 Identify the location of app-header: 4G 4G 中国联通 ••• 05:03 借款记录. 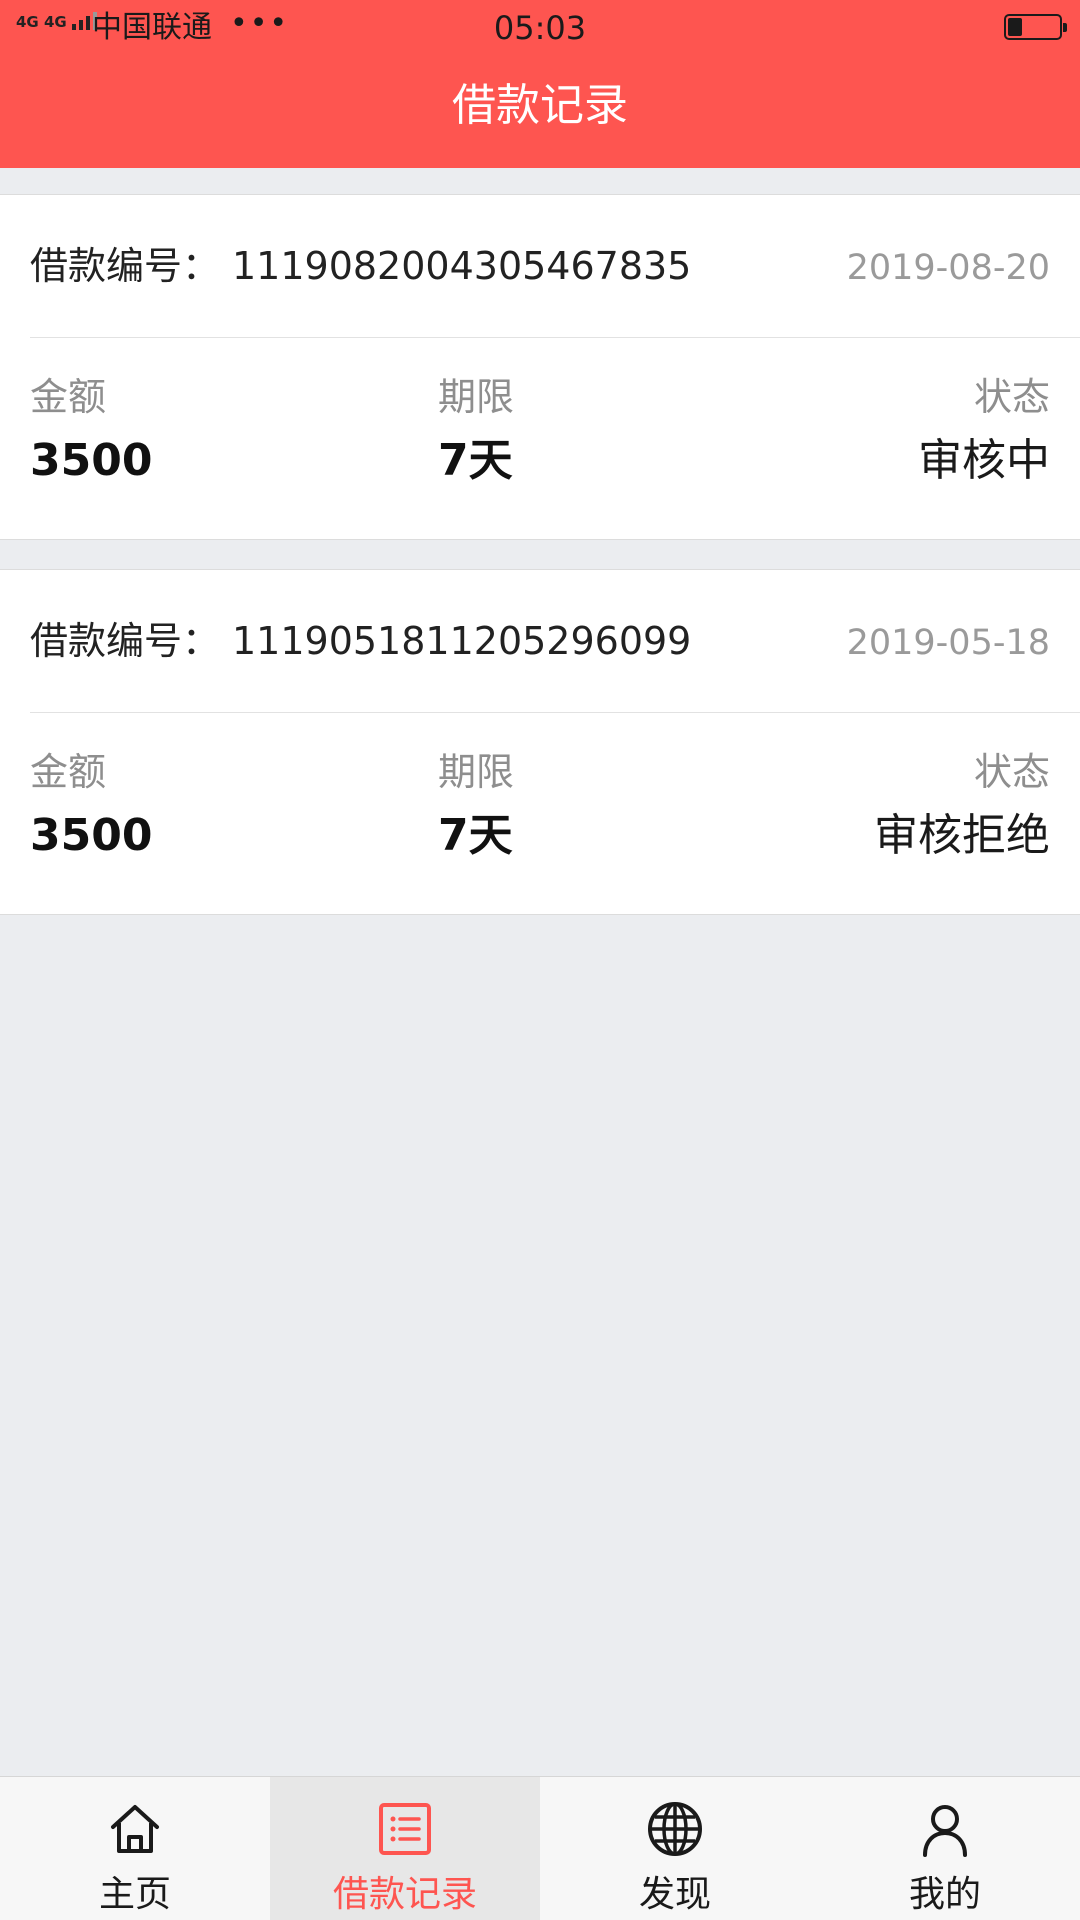
(540, 84).